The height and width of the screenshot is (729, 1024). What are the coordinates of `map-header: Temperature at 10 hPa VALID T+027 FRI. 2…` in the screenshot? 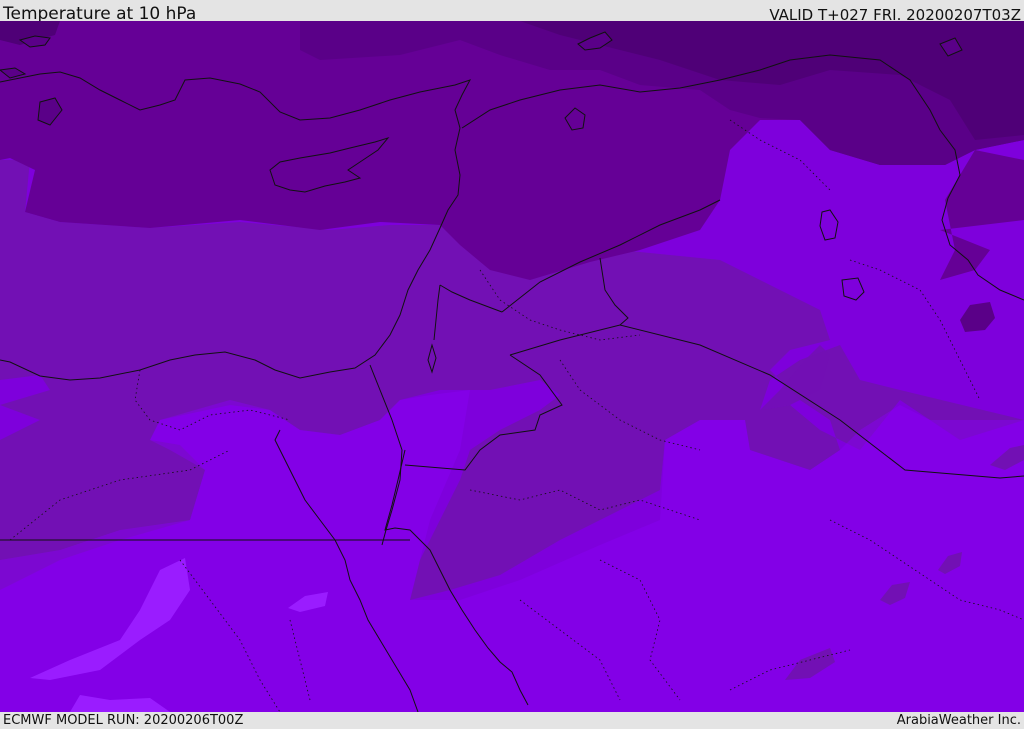 It's located at (512, 12).